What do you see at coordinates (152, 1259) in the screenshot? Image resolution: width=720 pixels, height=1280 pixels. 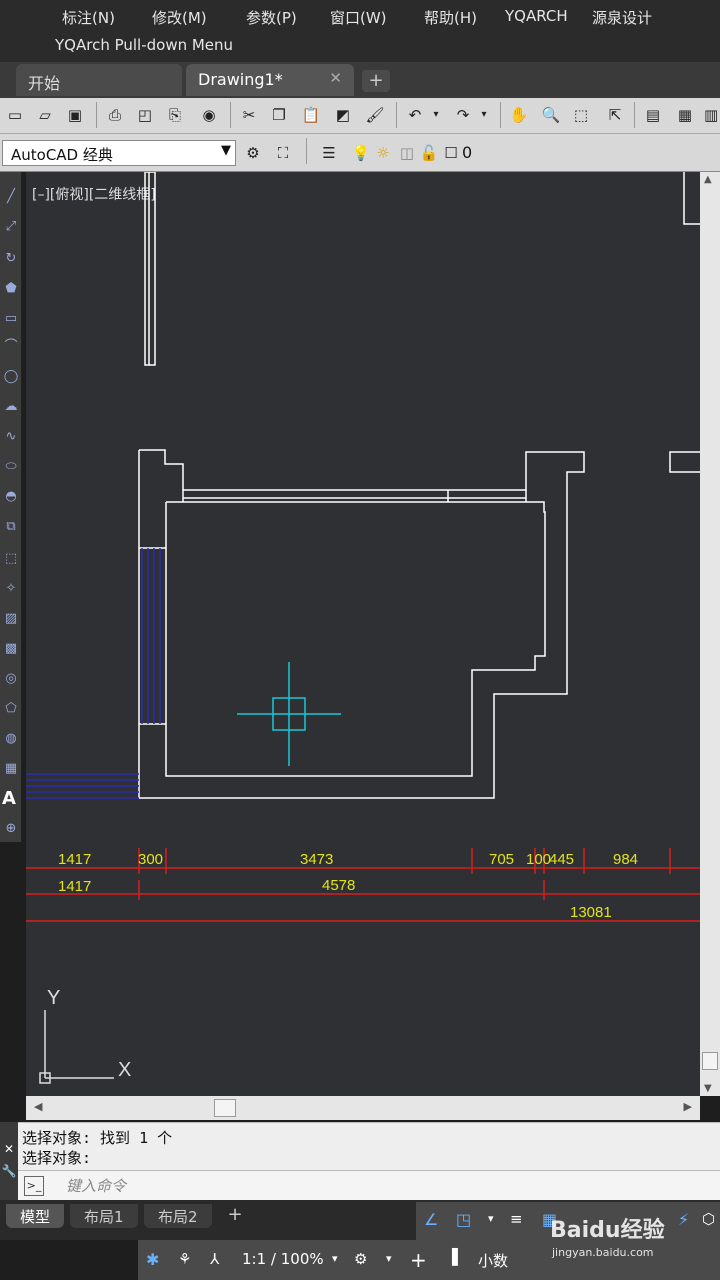 I see `annotation-visibility-icon: ✱` at bounding box center [152, 1259].